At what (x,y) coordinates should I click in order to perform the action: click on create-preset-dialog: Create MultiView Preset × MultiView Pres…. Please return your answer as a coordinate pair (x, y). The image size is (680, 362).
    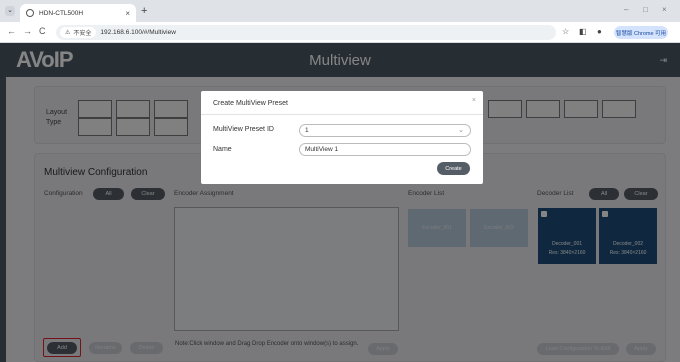
    Looking at the image, I should click on (342, 137).